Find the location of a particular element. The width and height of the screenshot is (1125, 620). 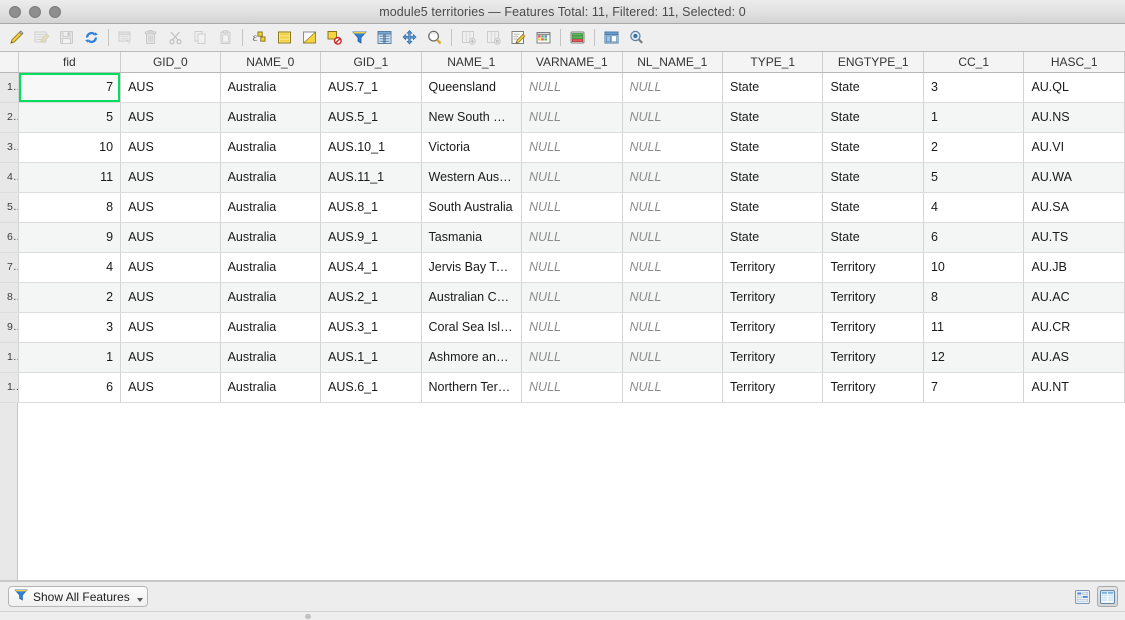

cell-gid_1: AUS.7_1 is located at coordinates (371, 87).